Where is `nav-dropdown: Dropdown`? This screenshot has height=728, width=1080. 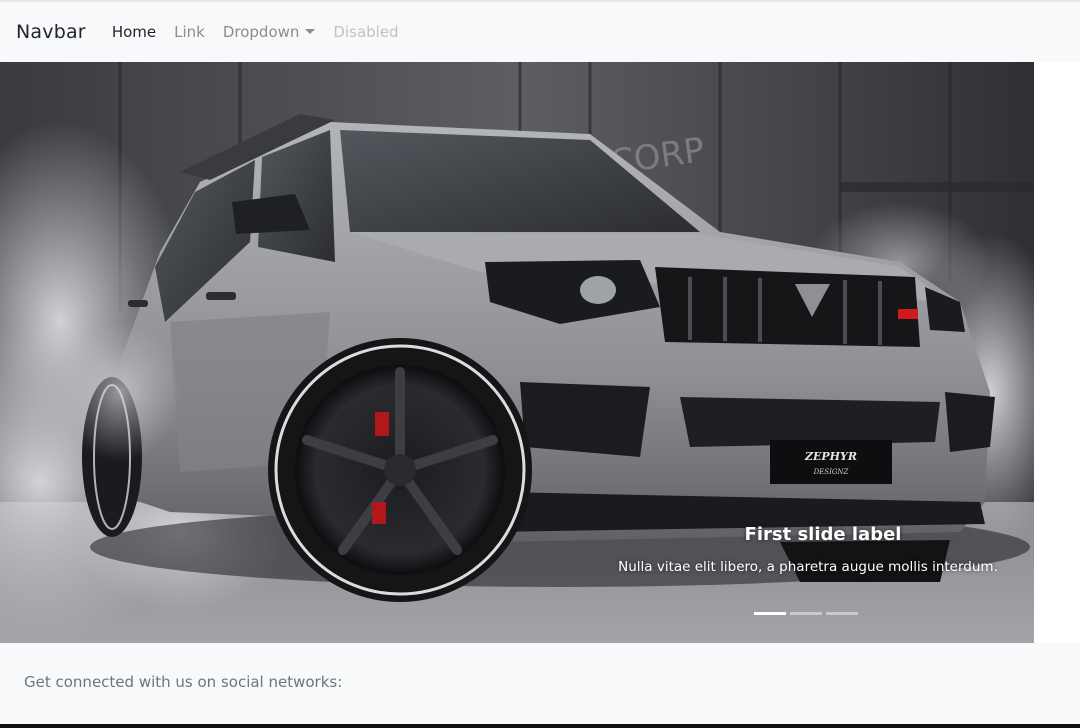
nav-dropdown: Dropdown is located at coordinates (269, 32).